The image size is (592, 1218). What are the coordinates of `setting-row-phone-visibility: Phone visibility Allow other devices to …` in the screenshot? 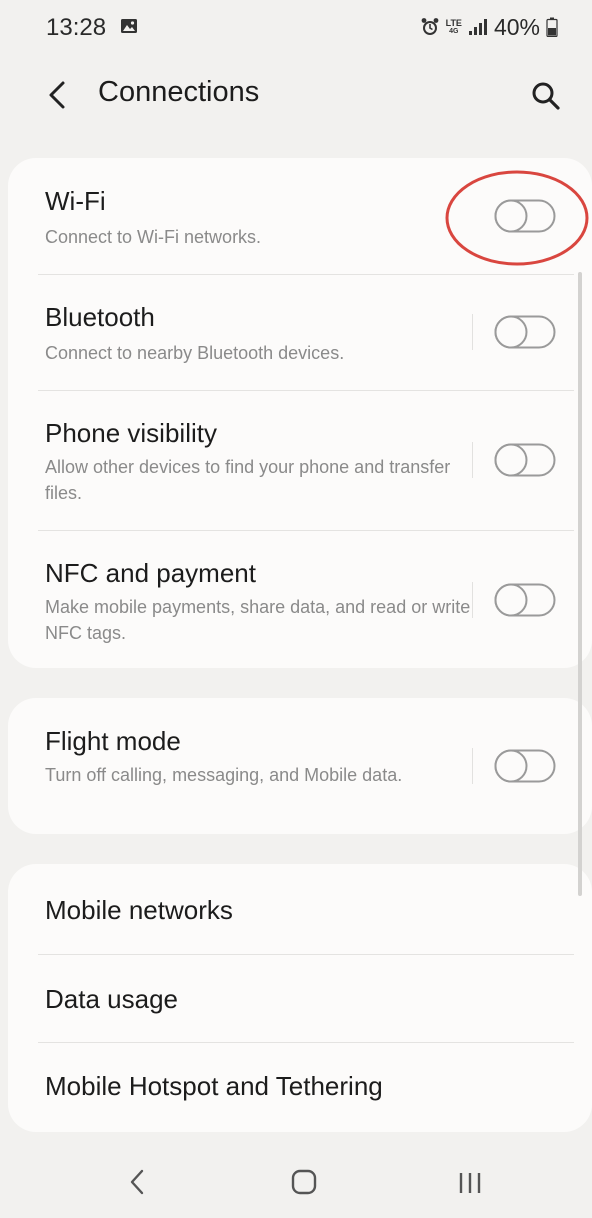 It's located at (300, 460).